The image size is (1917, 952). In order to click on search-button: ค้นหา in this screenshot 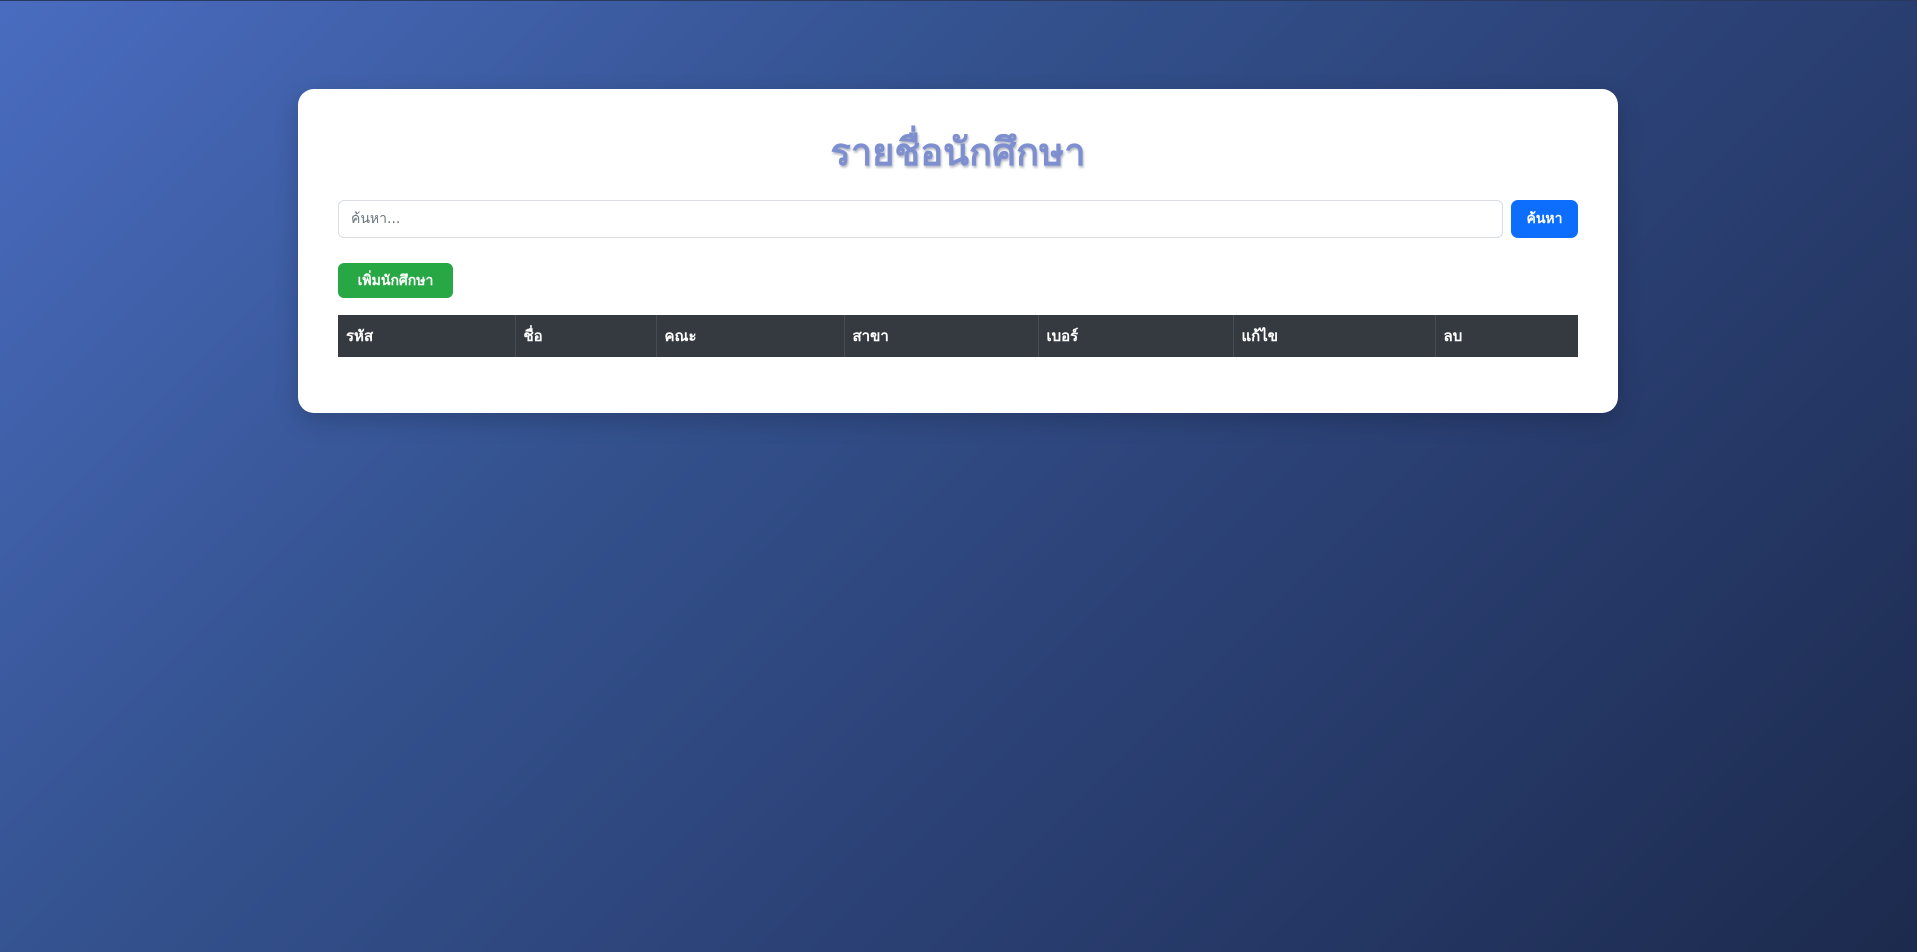, I will do `click(1544, 219)`.